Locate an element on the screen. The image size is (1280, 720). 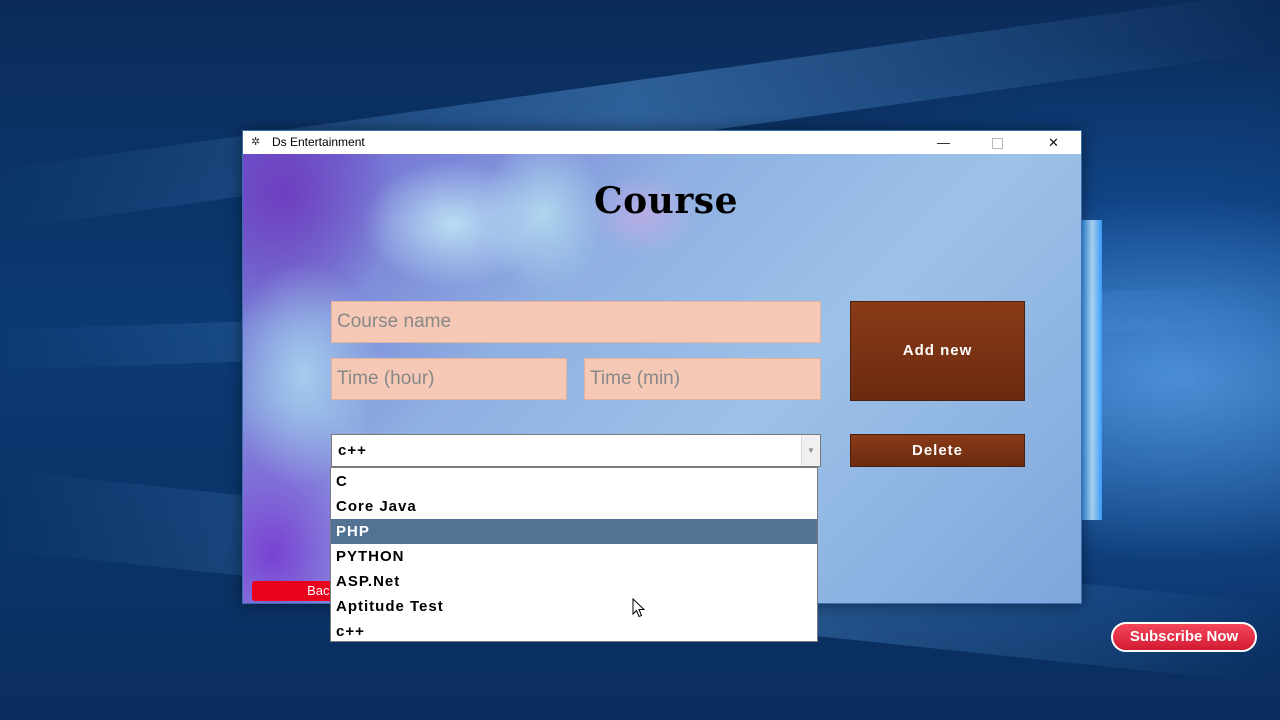
minimize-button: — is located at coordinates (943, 142).